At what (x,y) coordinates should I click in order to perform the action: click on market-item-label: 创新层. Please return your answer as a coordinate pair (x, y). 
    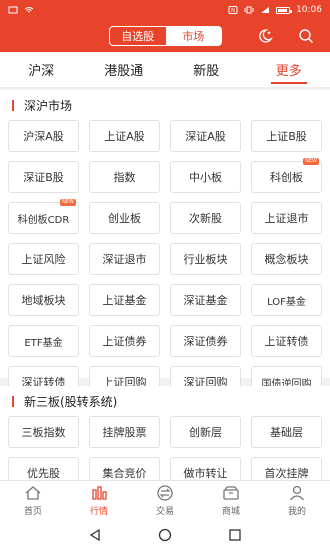
    Looking at the image, I should click on (205, 432).